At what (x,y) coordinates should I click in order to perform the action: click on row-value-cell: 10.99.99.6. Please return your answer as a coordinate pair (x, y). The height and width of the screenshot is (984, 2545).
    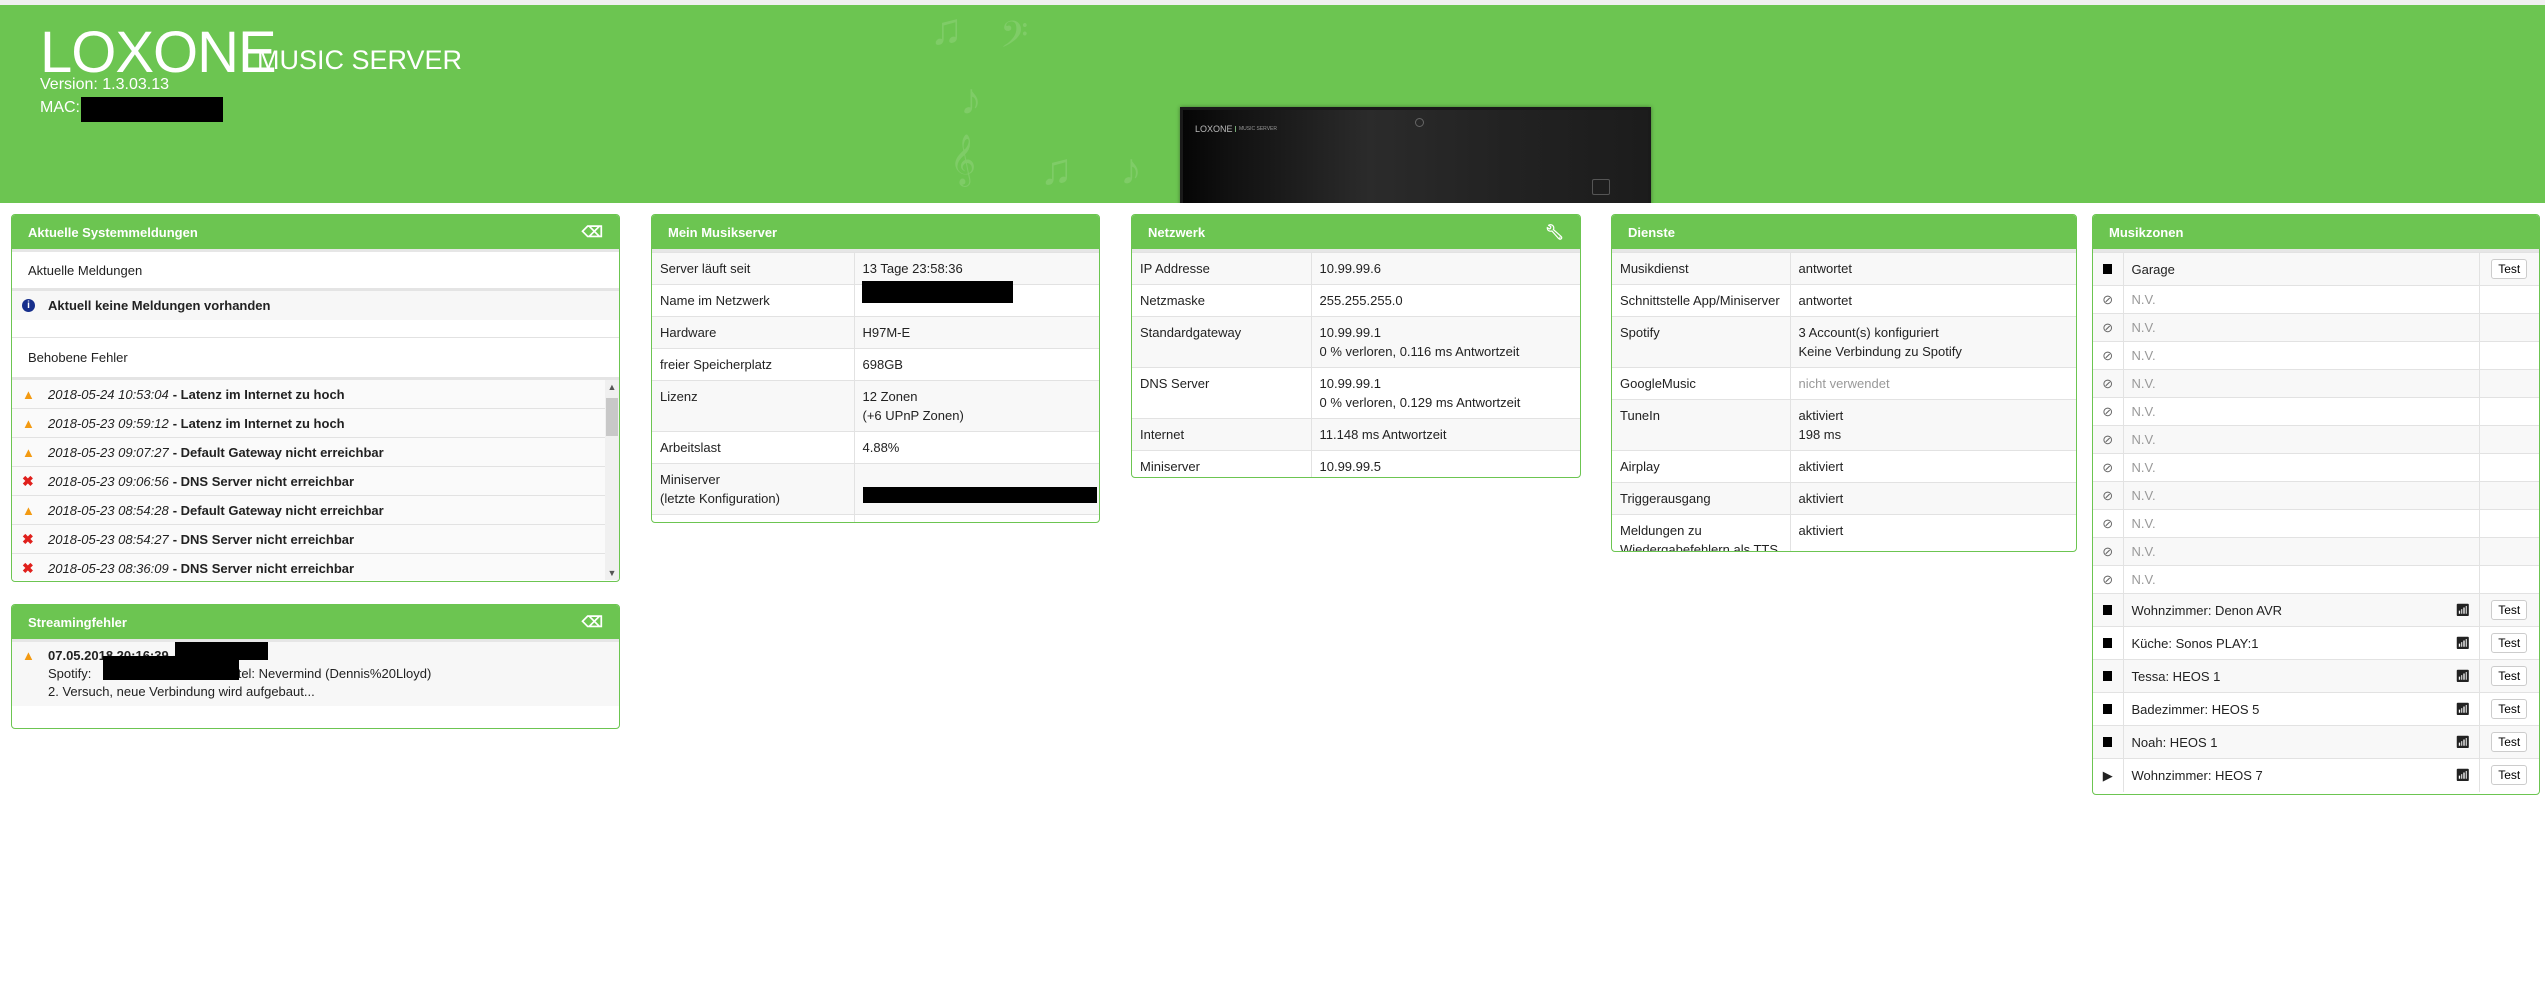
    Looking at the image, I should click on (1445, 268).